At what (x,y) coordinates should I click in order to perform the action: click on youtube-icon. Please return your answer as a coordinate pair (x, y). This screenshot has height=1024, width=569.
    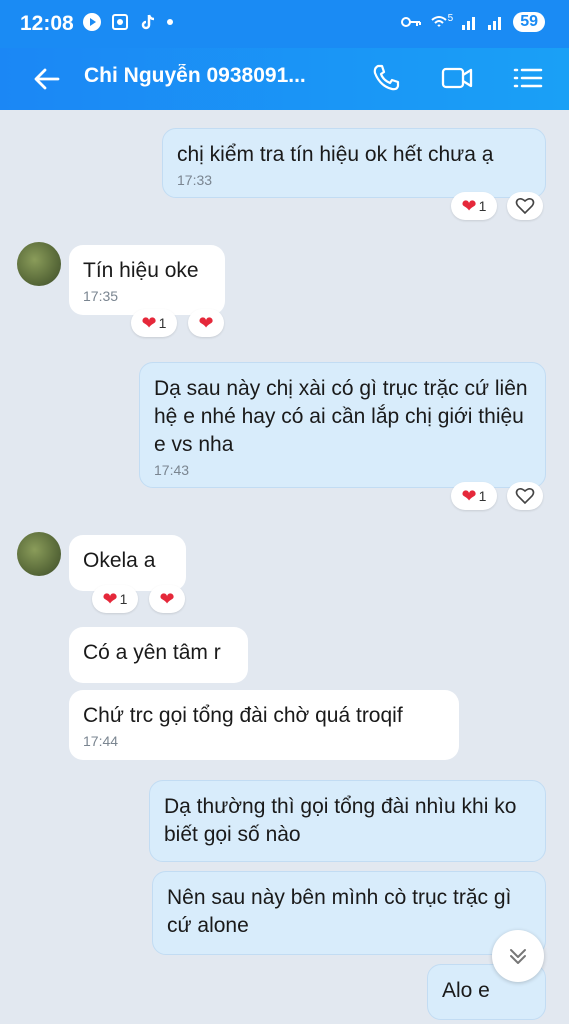
    Looking at the image, I should click on (92, 22).